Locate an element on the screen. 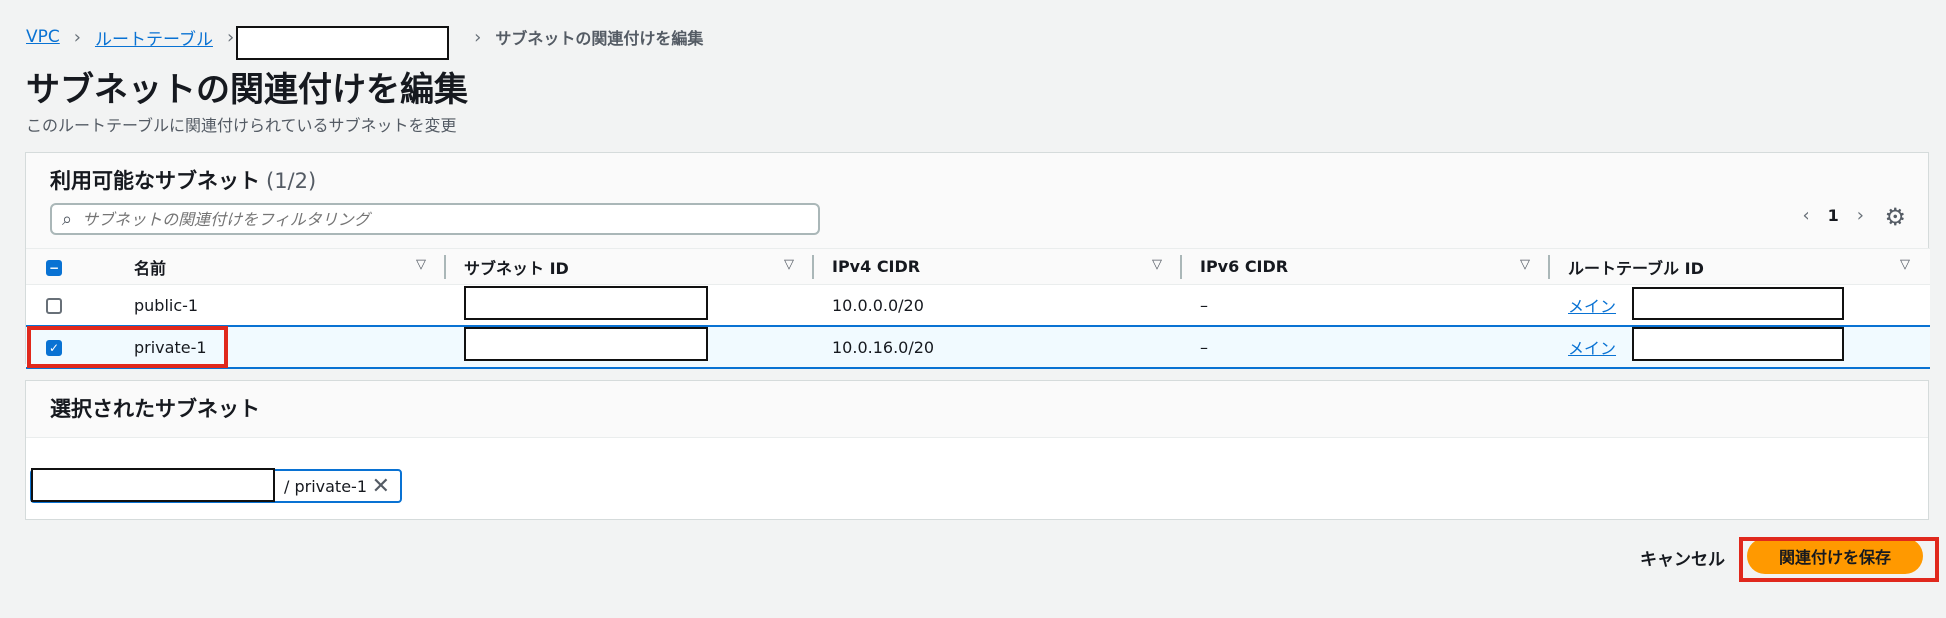 Image resolution: width=1946 pixels, height=618 pixels. next-page-icon: › is located at coordinates (1860, 215).